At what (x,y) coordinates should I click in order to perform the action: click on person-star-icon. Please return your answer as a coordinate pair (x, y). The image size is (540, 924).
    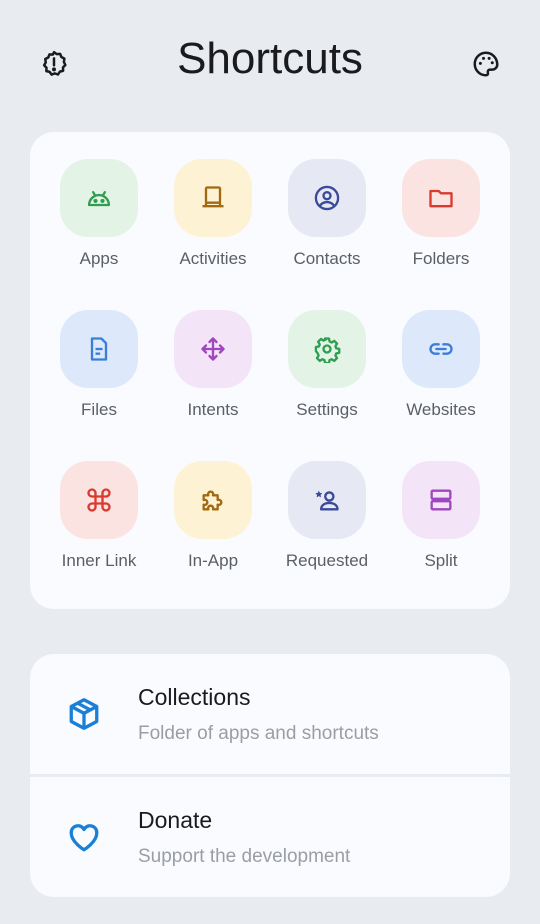
    Looking at the image, I should click on (327, 500).